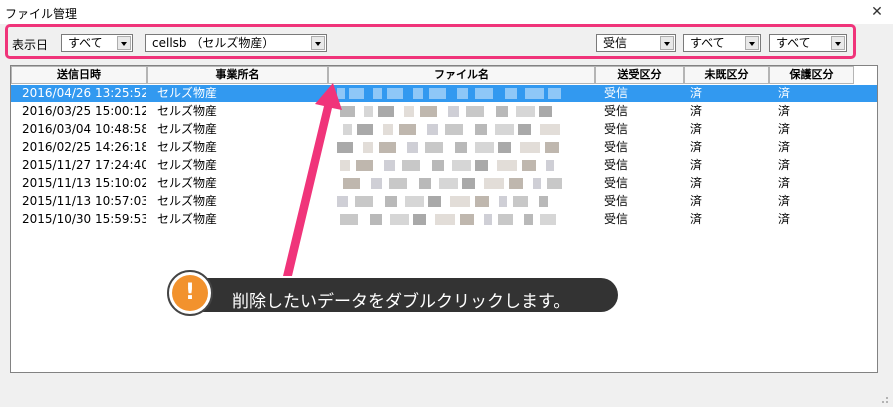 This screenshot has width=893, height=407. I want to click on resize-grip-icon, so click(884, 399).